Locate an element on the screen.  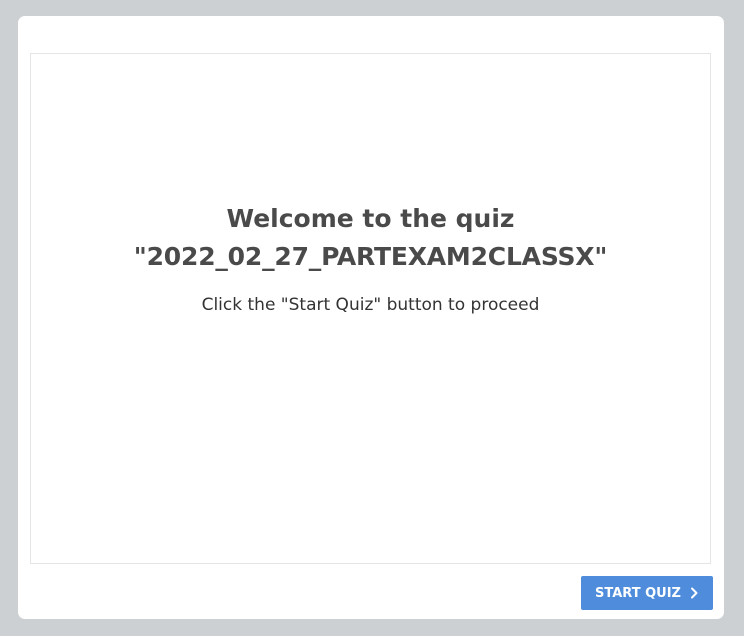
welcome-heading: Welcome to the quiz is located at coordinates (370, 218).